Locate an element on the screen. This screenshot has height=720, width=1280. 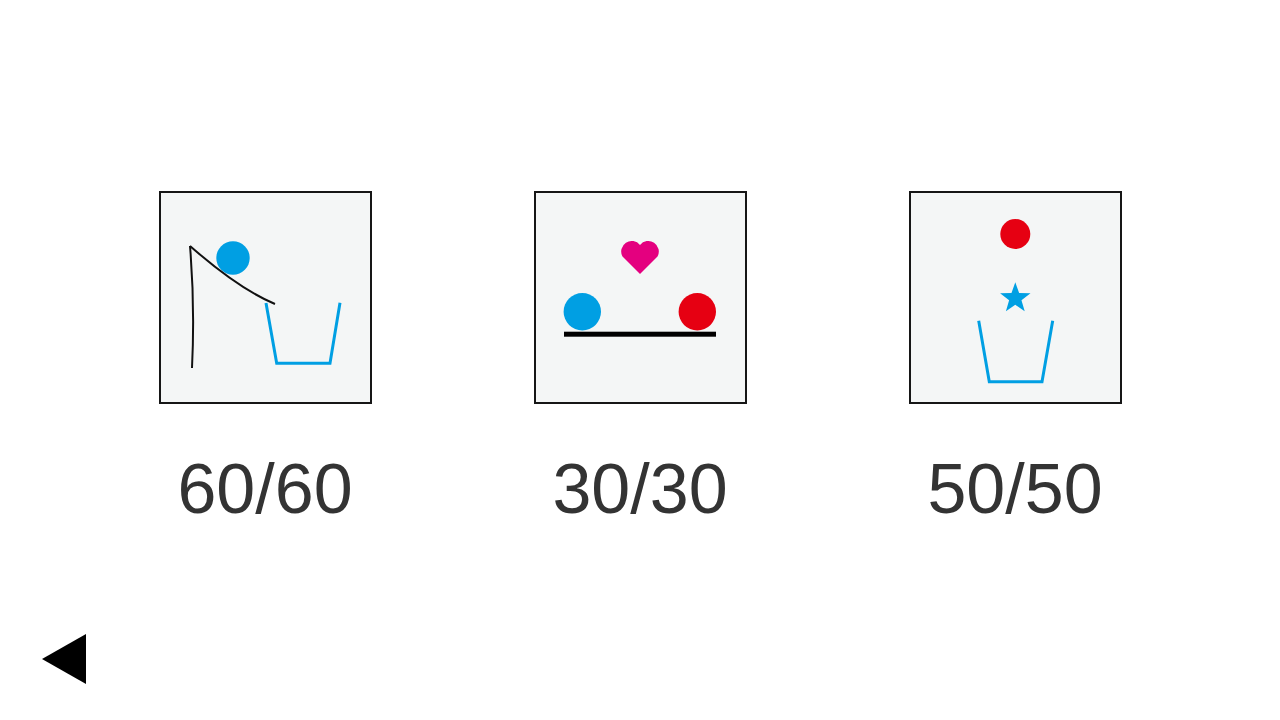
back-button is located at coordinates (64, 659).